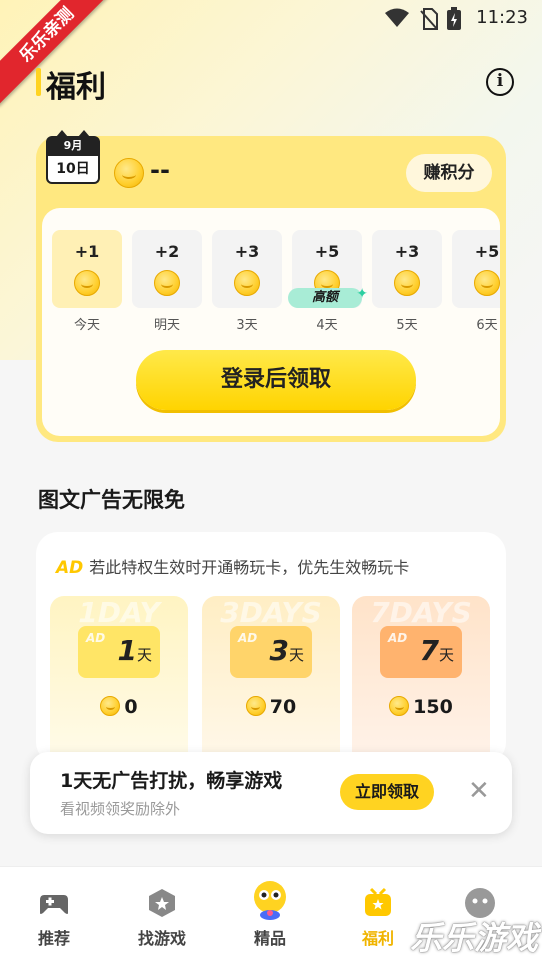  What do you see at coordinates (328, 281) in the screenshot?
I see `checkin-day: +5 高额 ✦ 4天` at bounding box center [328, 281].